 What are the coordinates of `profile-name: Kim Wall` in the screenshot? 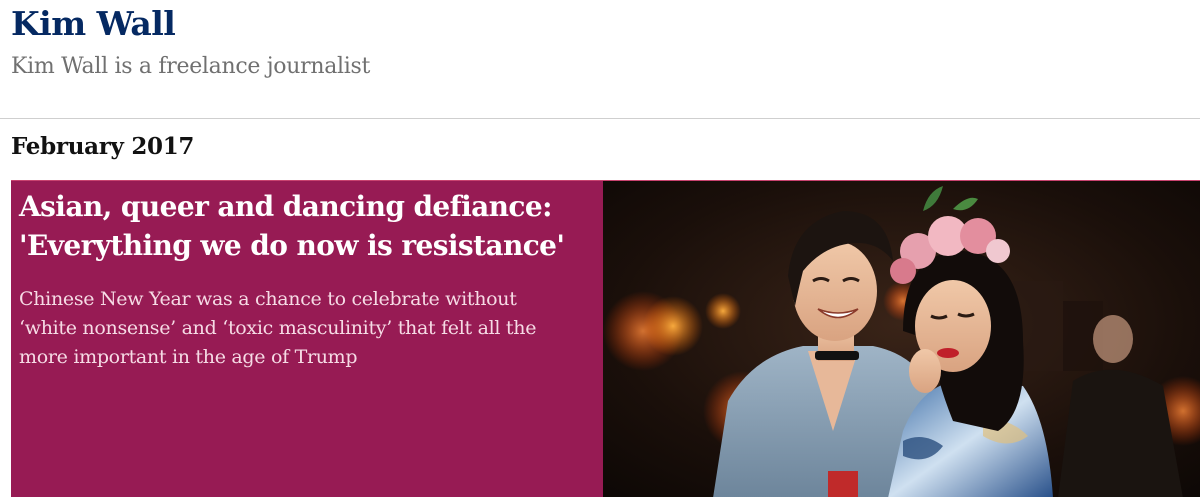 It's located at (93, 23).